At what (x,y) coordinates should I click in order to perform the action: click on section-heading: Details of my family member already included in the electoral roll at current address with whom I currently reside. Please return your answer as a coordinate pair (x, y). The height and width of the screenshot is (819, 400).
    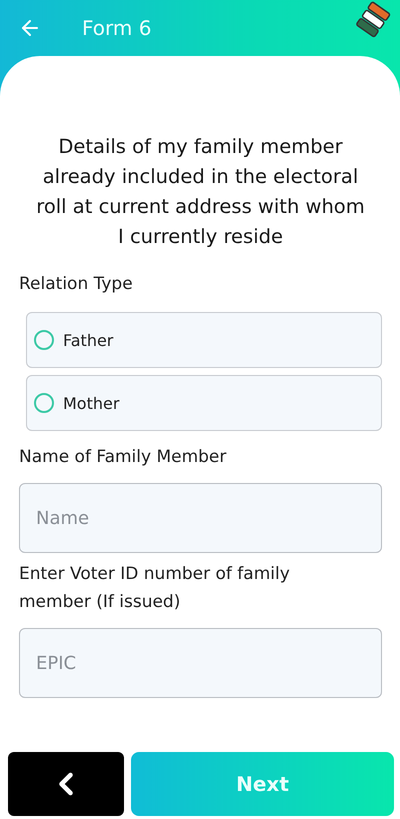
    Looking at the image, I should click on (200, 192).